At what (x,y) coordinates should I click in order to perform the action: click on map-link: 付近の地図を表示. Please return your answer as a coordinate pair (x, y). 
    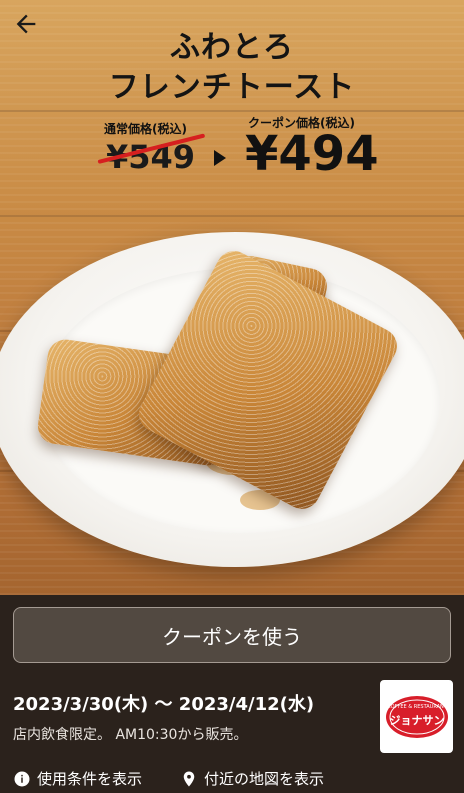
    Looking at the image, I should click on (252, 778).